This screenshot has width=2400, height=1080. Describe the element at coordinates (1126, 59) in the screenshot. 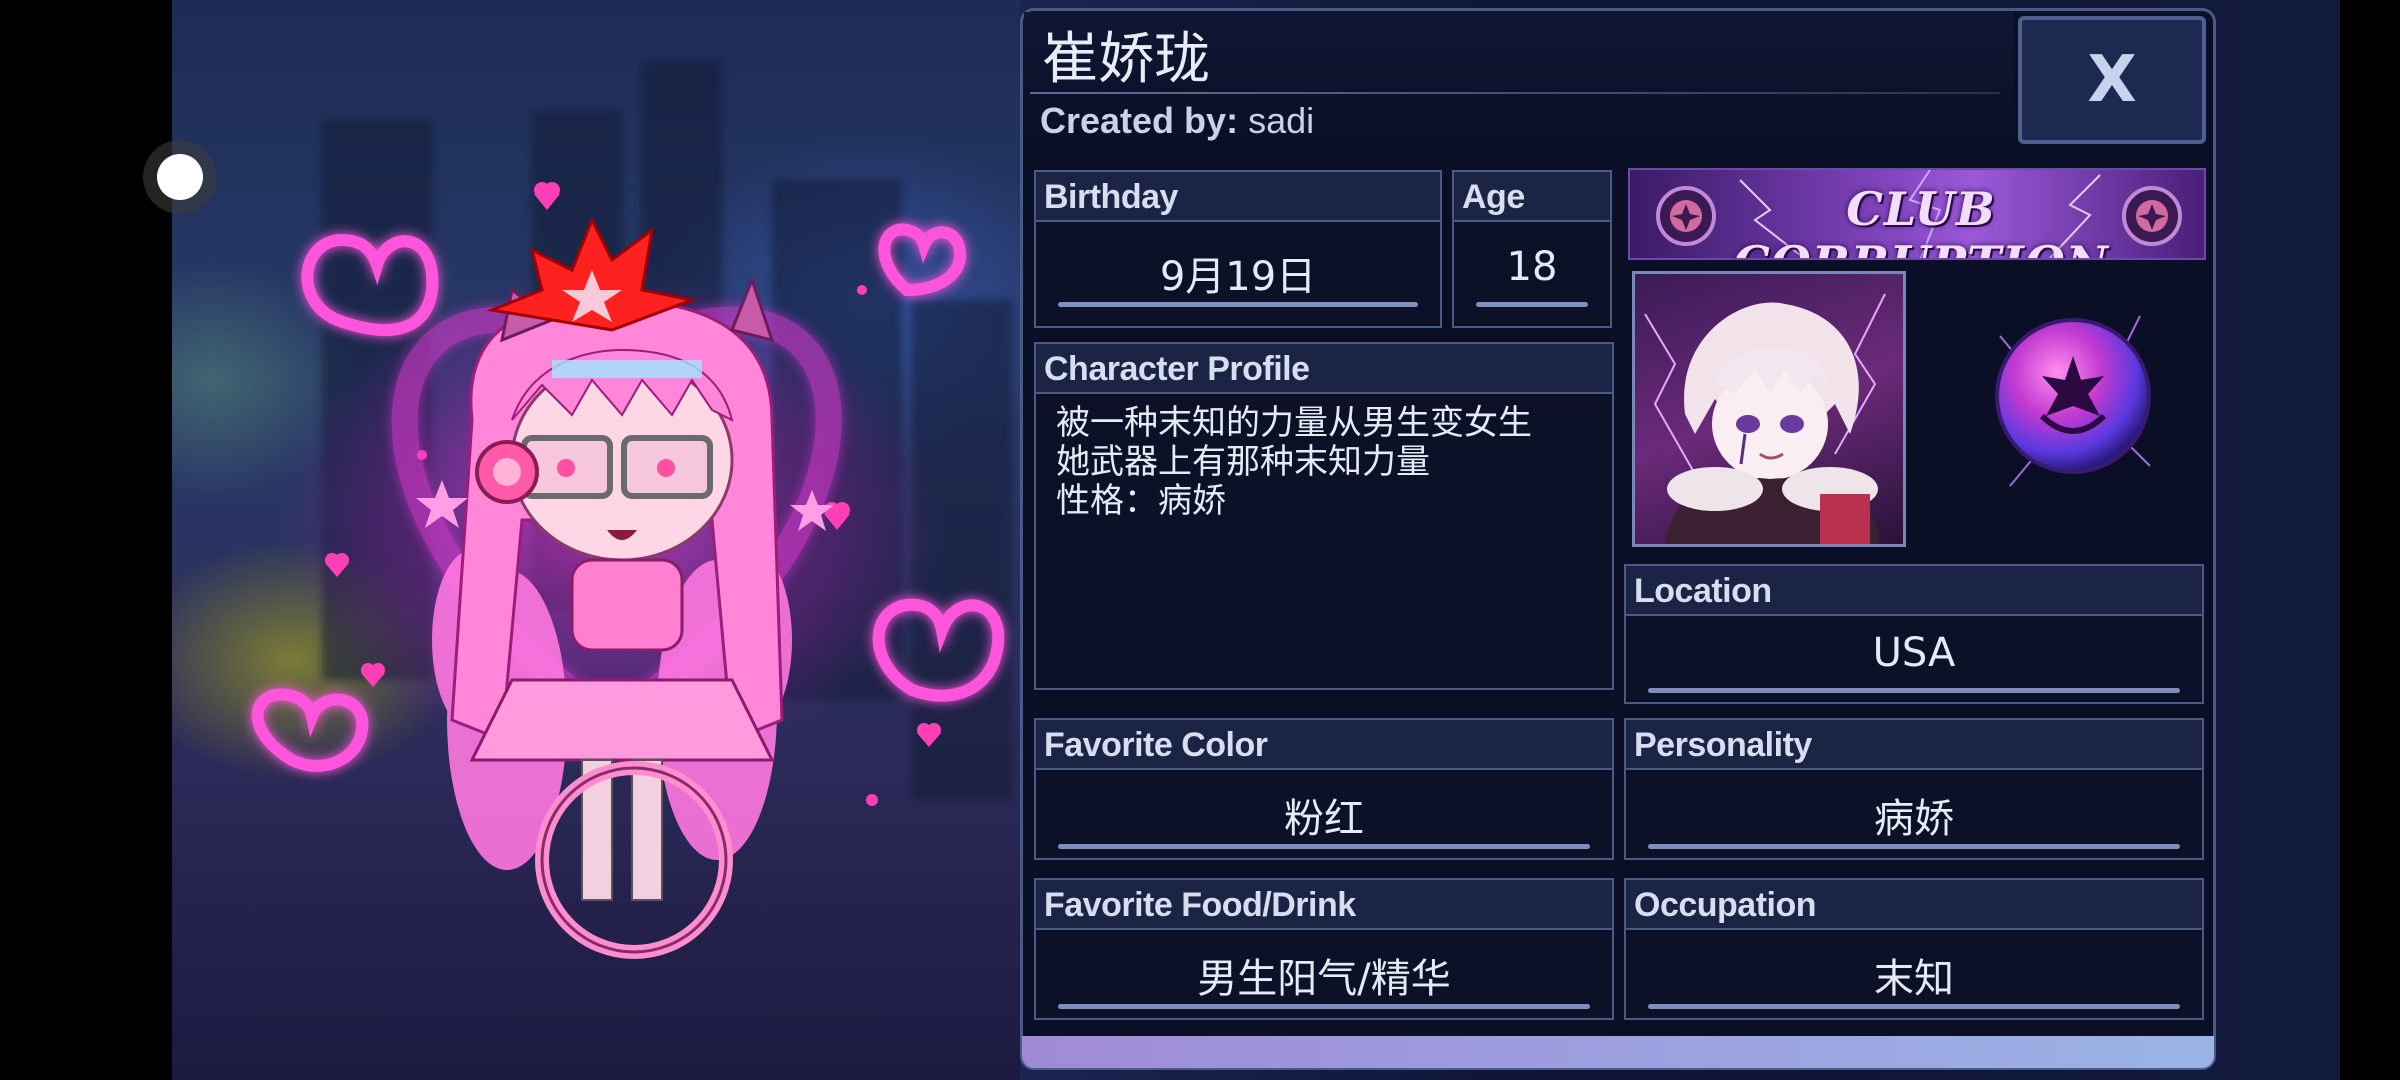

I see `character-name: 崔娇珑` at that location.